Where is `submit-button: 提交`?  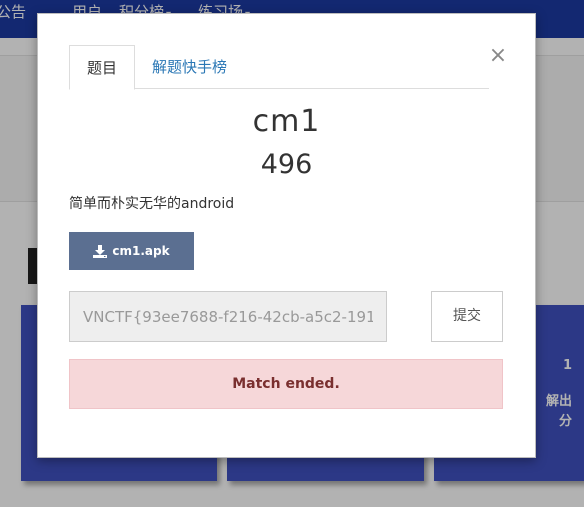
submit-button: 提交 is located at coordinates (467, 316).